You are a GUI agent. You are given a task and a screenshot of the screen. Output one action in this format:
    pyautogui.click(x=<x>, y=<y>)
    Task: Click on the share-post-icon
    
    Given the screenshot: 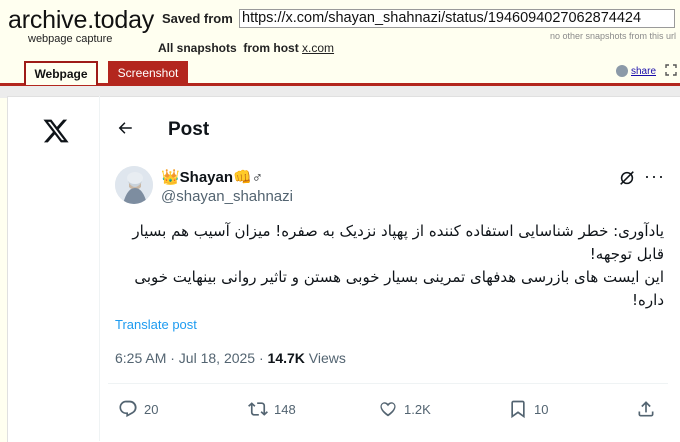 What is the action you would take?
    pyautogui.click(x=646, y=409)
    